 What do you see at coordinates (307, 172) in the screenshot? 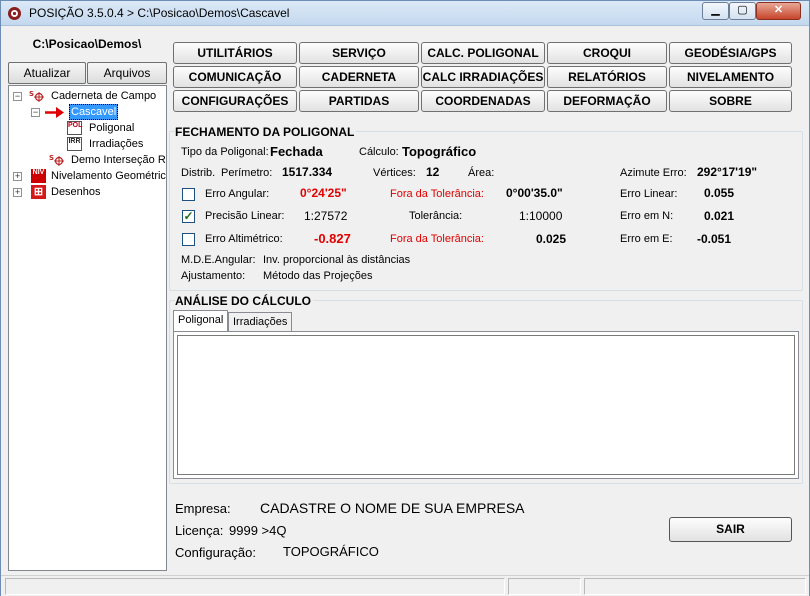
I see `perimetro-value: 1517.334` at bounding box center [307, 172].